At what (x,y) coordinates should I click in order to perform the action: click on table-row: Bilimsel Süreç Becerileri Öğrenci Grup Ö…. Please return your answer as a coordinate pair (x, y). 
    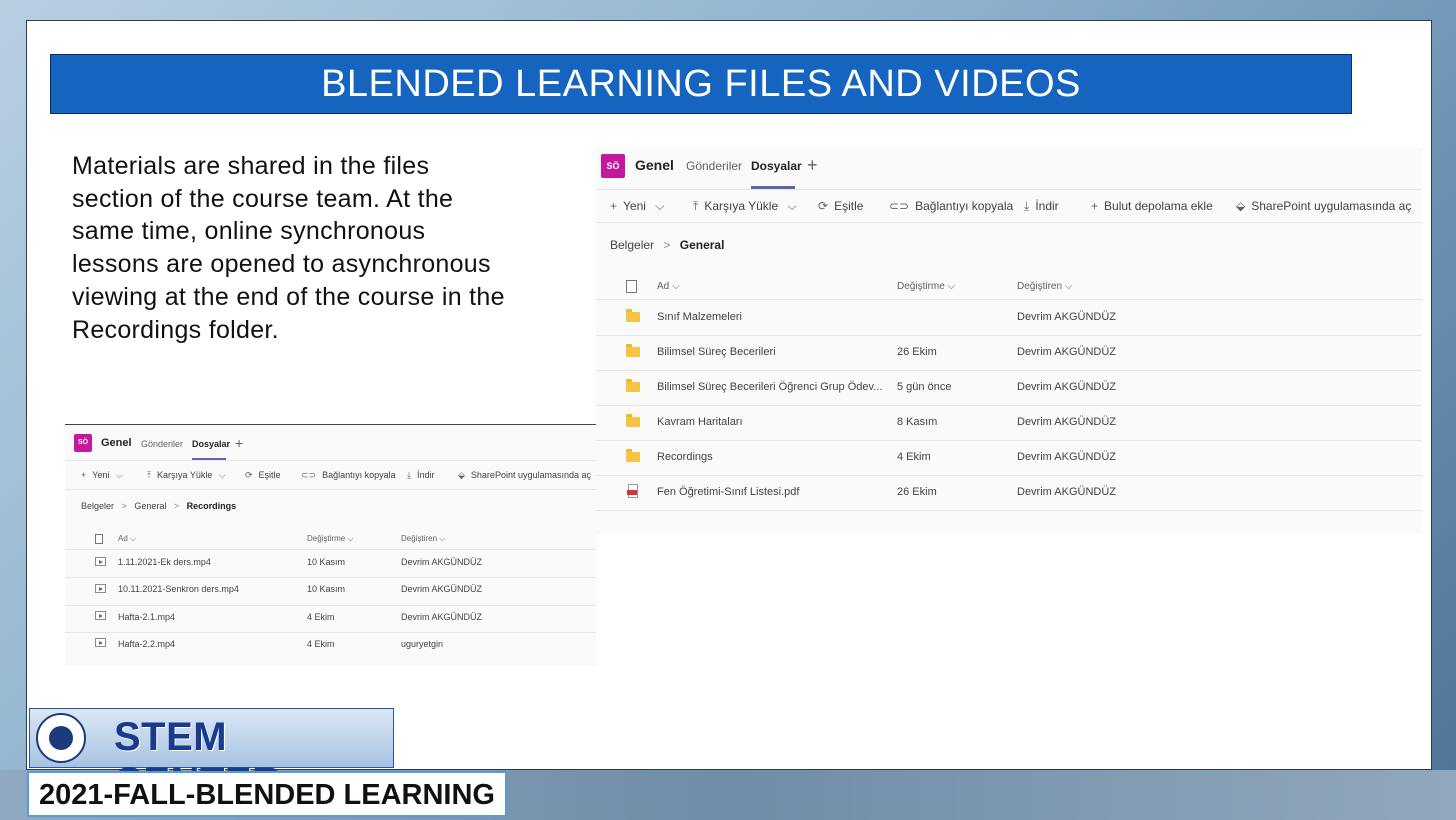
    Looking at the image, I should click on (1009, 388).